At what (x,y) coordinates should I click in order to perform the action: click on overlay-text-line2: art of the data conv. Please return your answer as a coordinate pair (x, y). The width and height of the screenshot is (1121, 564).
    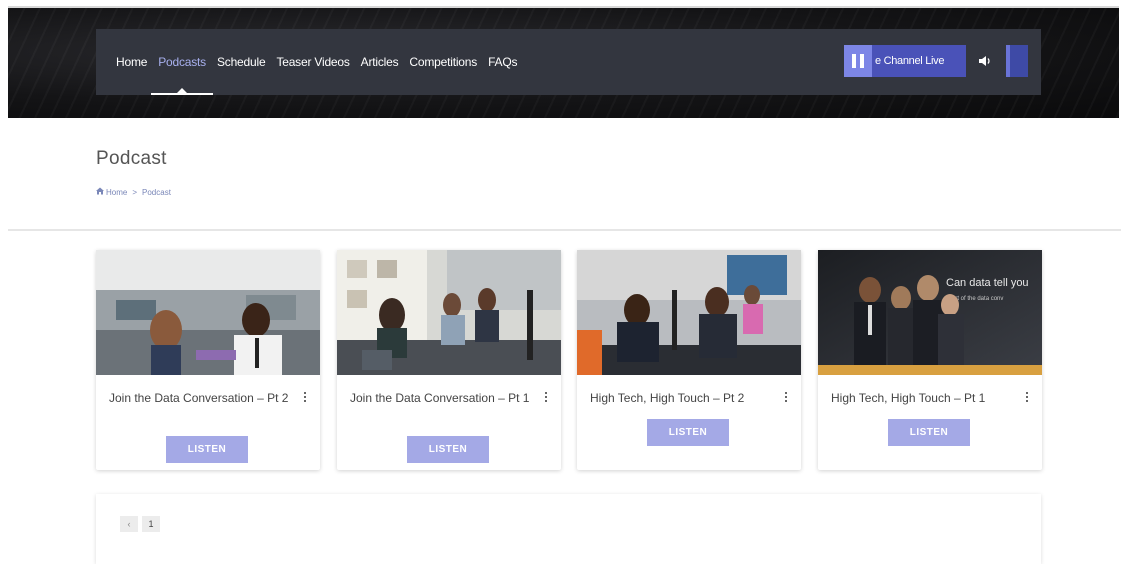
    Looking at the image, I should click on (977, 299).